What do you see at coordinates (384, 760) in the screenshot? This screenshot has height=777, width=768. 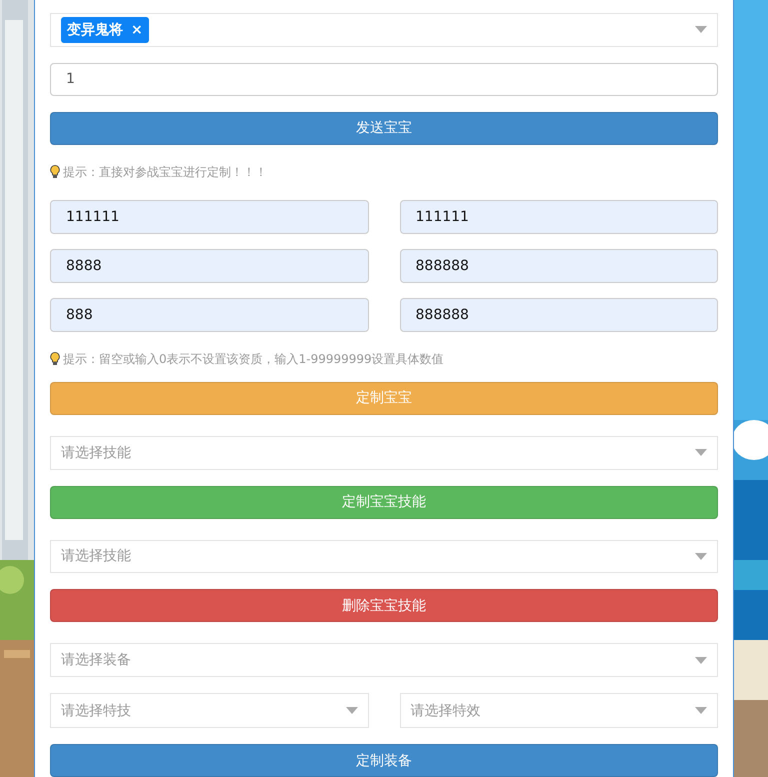 I see `action-button: 定制装备` at bounding box center [384, 760].